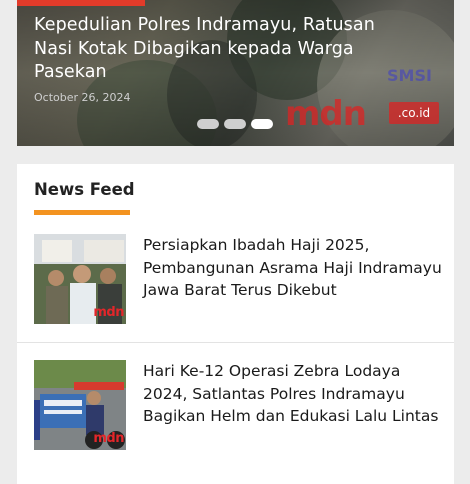  Describe the element at coordinates (82, 212) in the screenshot. I see `section-title-underline` at that location.